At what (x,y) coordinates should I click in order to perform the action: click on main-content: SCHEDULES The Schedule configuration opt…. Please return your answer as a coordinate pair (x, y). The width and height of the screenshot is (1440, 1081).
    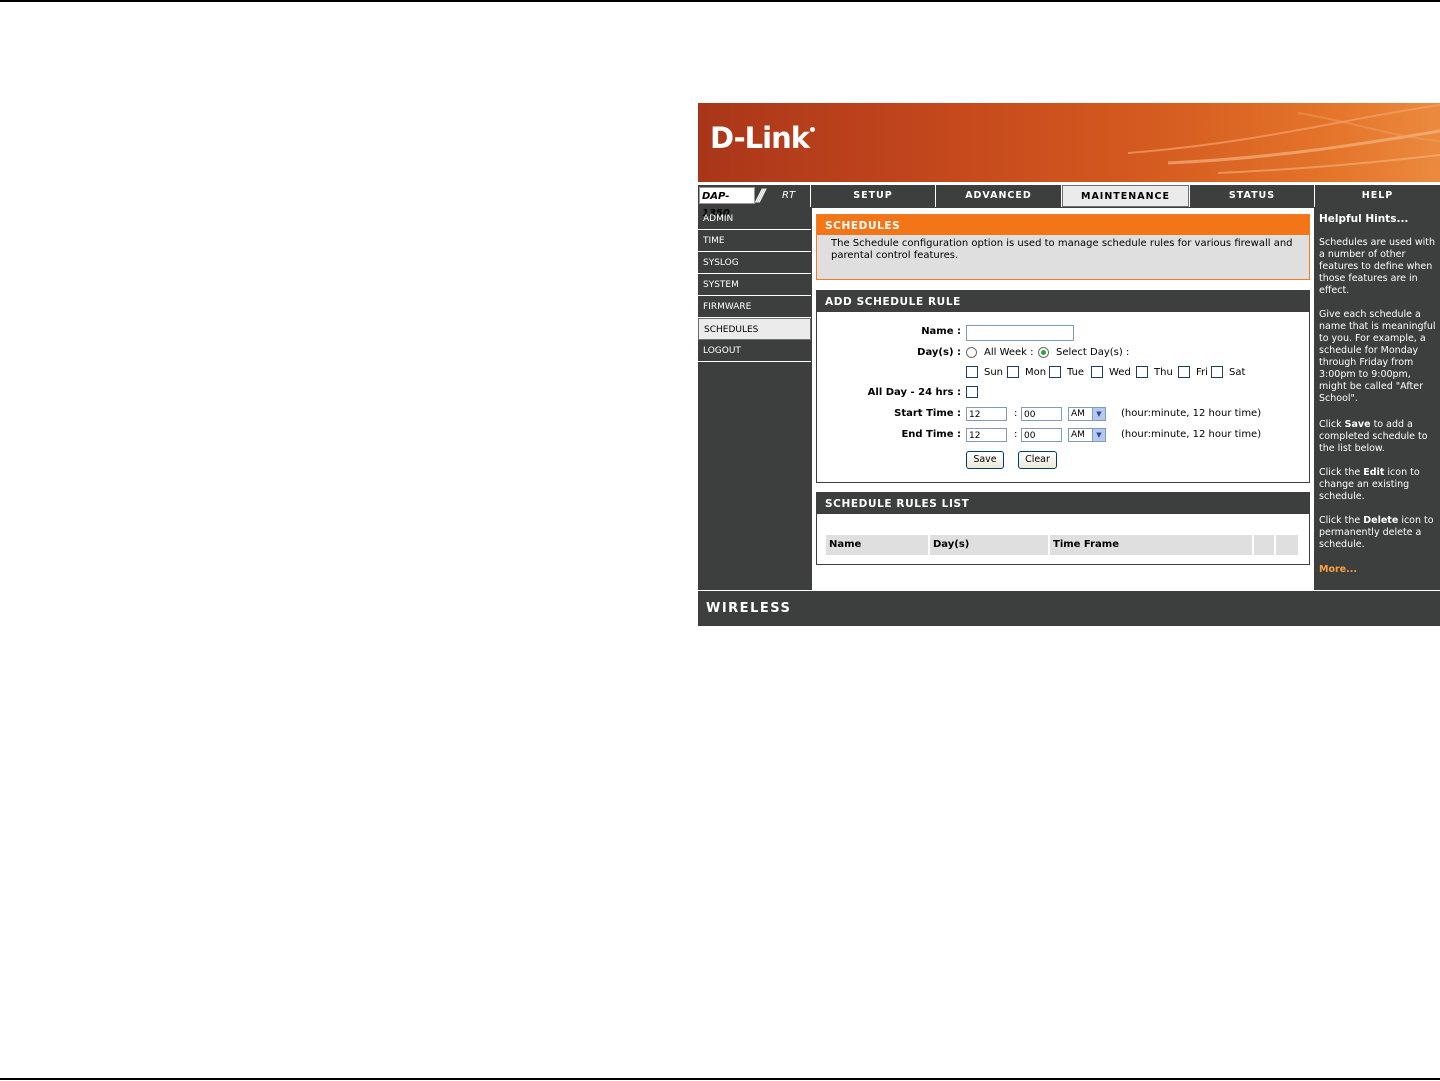
    Looking at the image, I should click on (1063, 399).